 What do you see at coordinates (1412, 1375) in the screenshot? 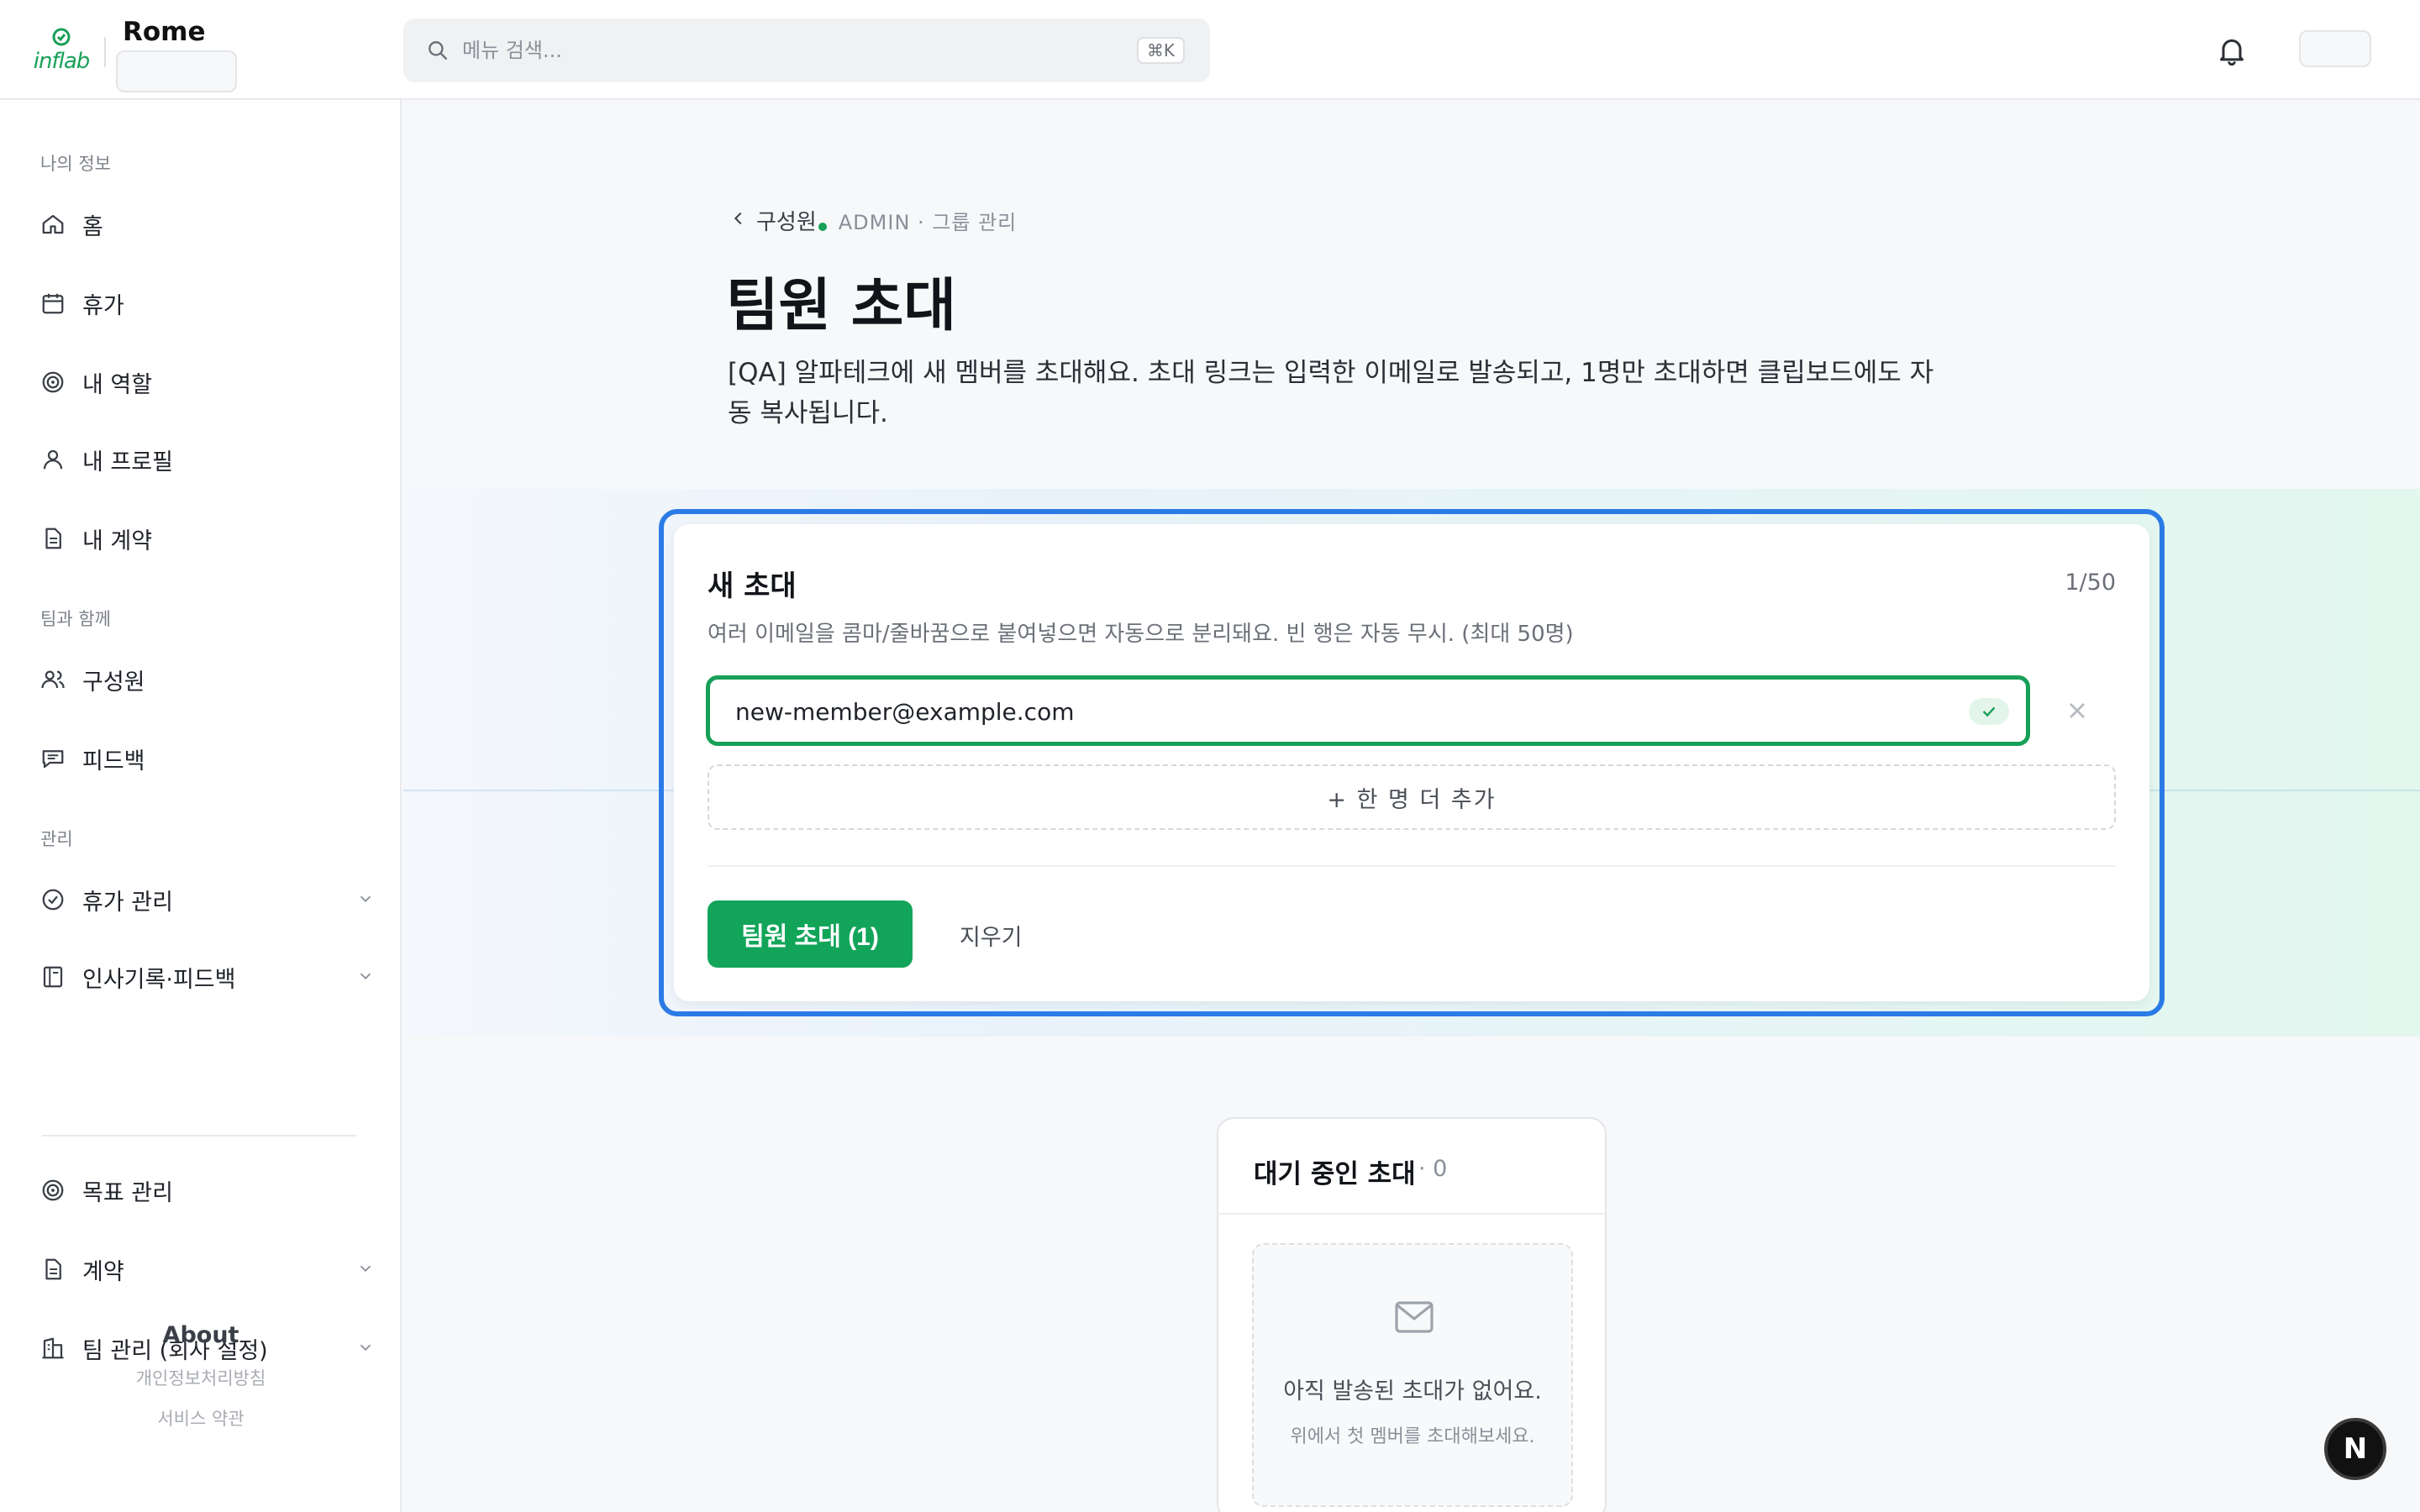
I see `empty-state: 아직 발송된 초대가 없어요. 위에서 첫 멤버를 초대해보세요.` at bounding box center [1412, 1375].